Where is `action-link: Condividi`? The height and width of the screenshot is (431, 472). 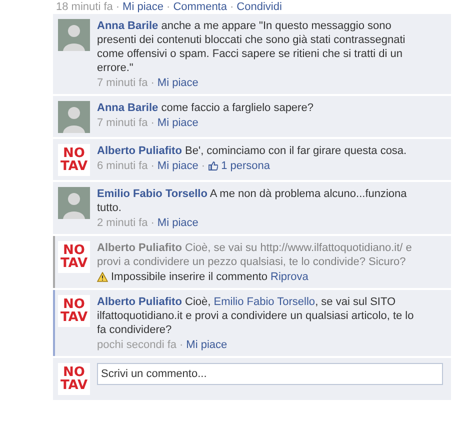 action-link: Condividi is located at coordinates (259, 7).